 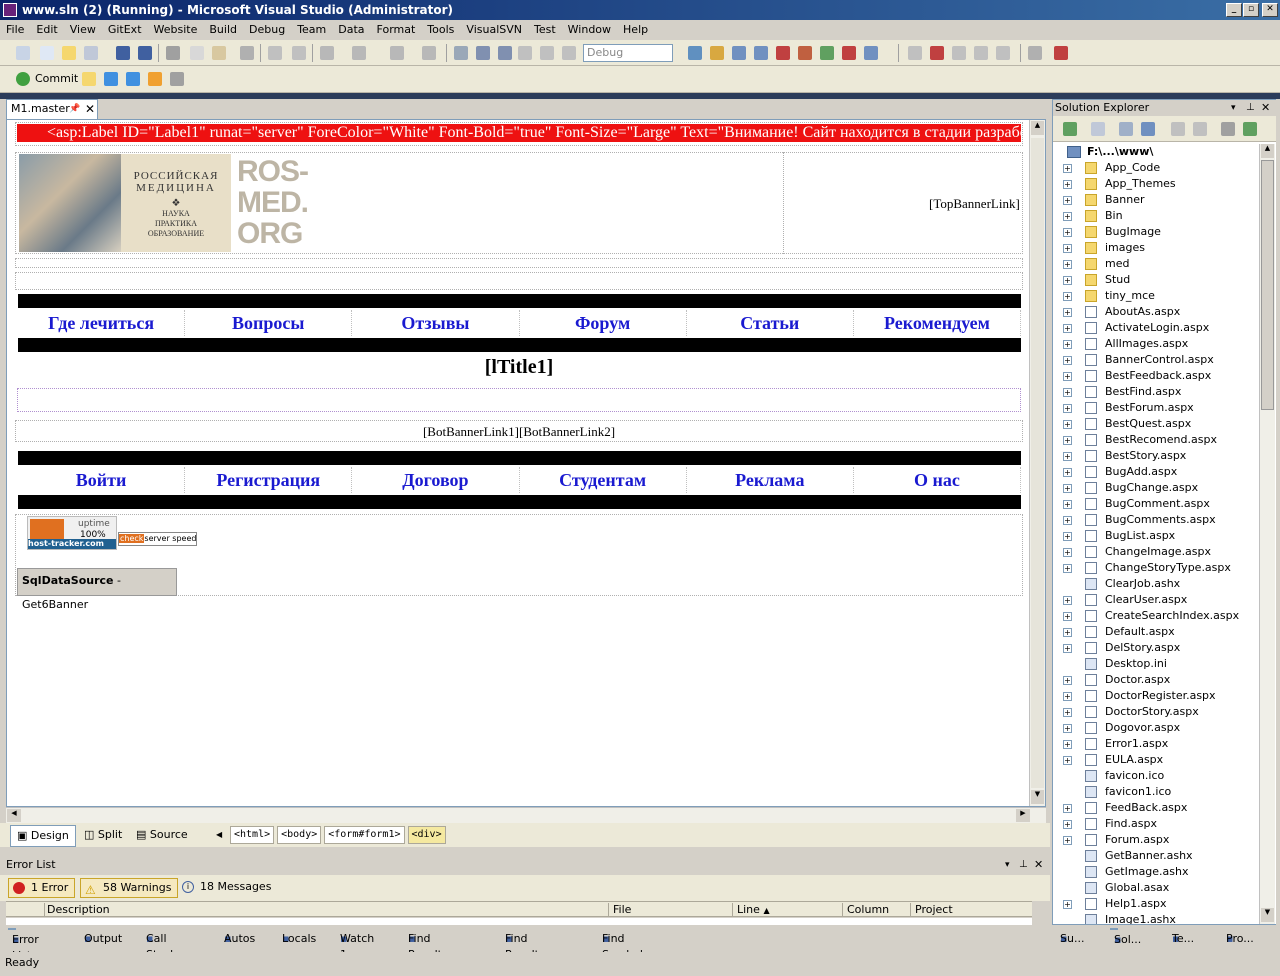 I want to click on step-out-icon, so click(x=569, y=53).